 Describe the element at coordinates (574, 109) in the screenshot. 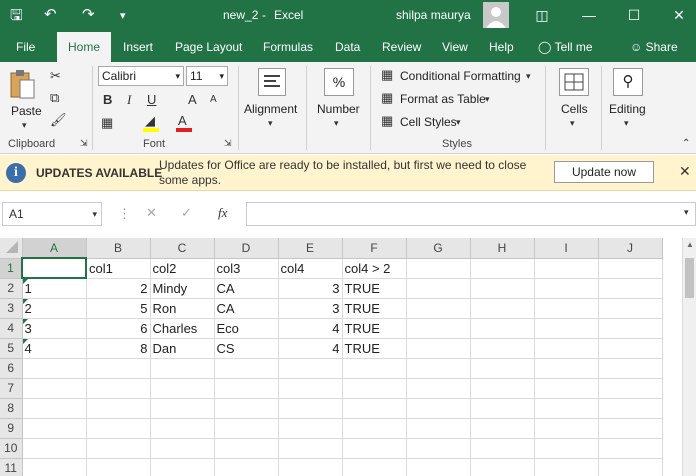

I see `cells-button: Cells` at that location.